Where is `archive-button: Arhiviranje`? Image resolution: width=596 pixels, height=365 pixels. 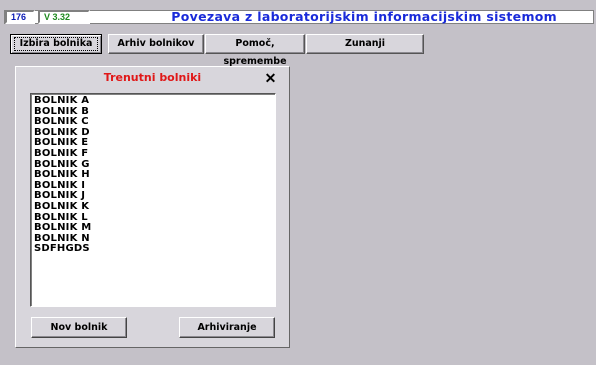
archive-button: Arhiviranje is located at coordinates (227, 327).